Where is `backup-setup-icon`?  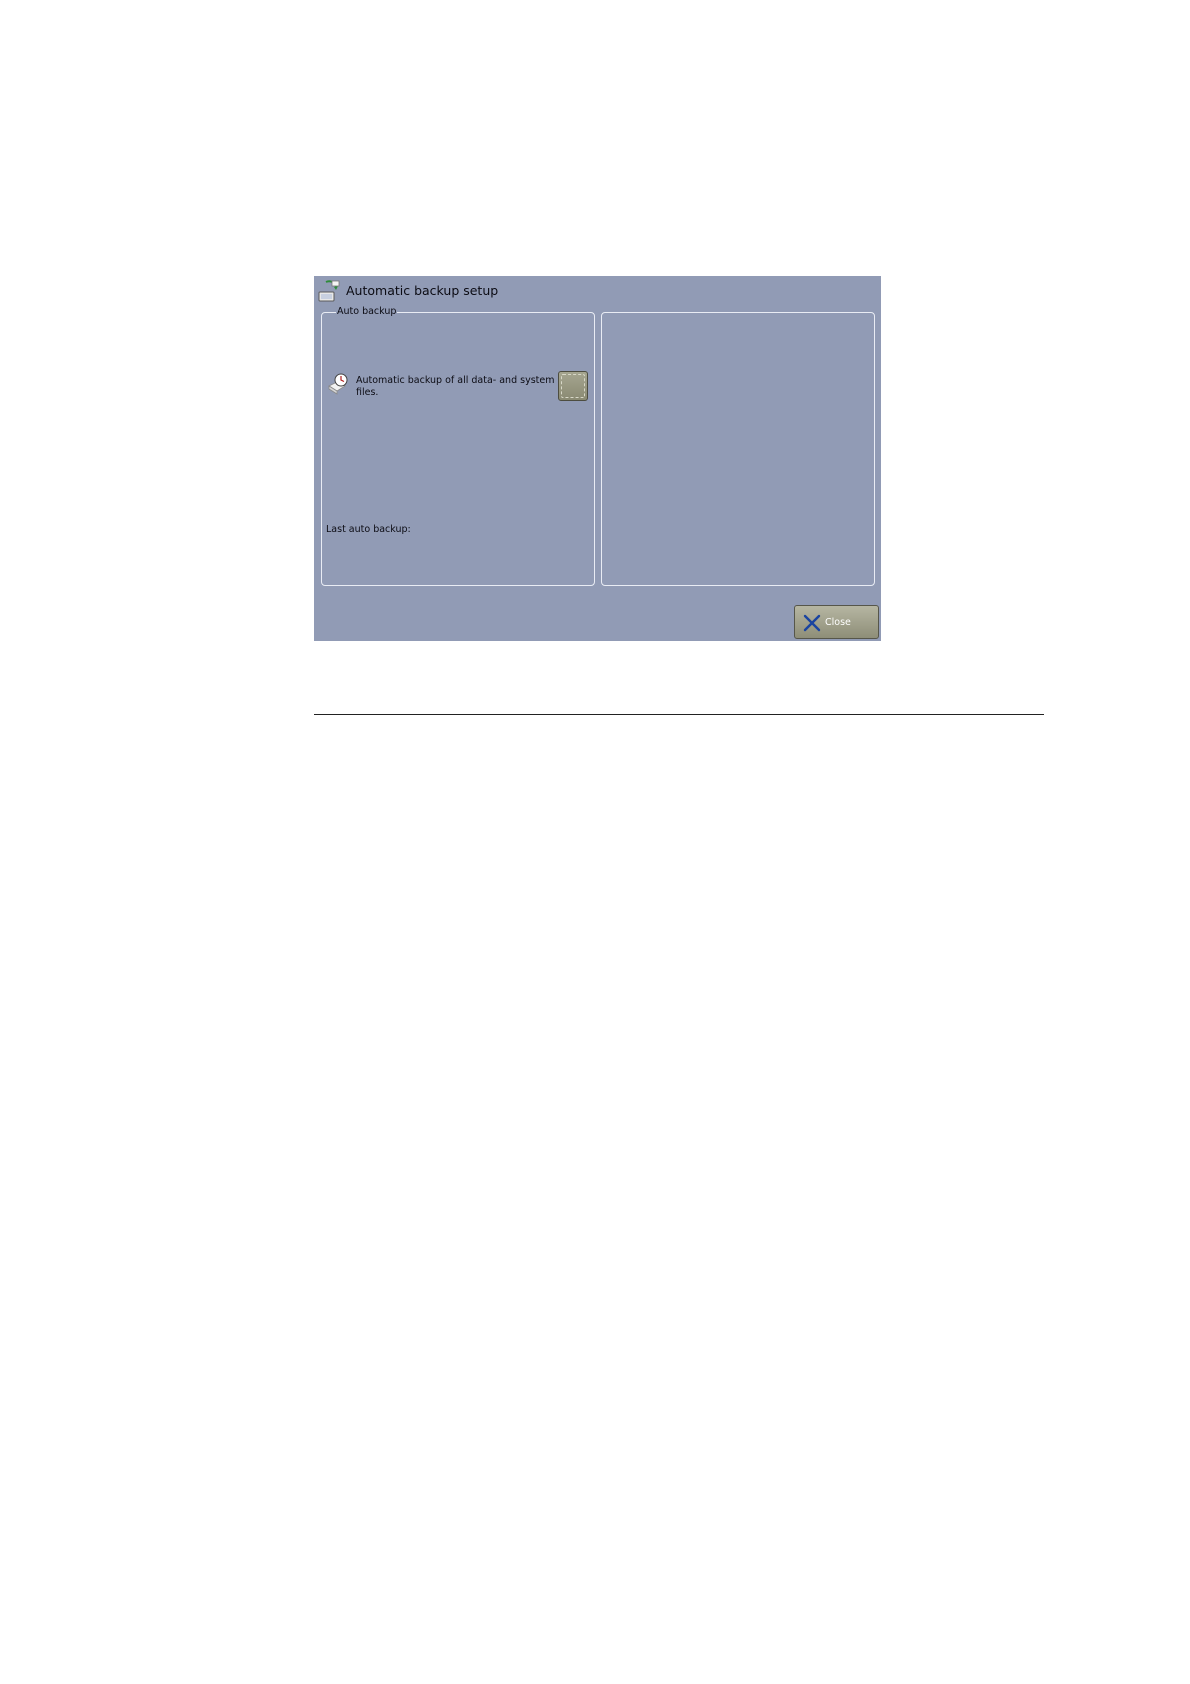
backup-setup-icon is located at coordinates (329, 291).